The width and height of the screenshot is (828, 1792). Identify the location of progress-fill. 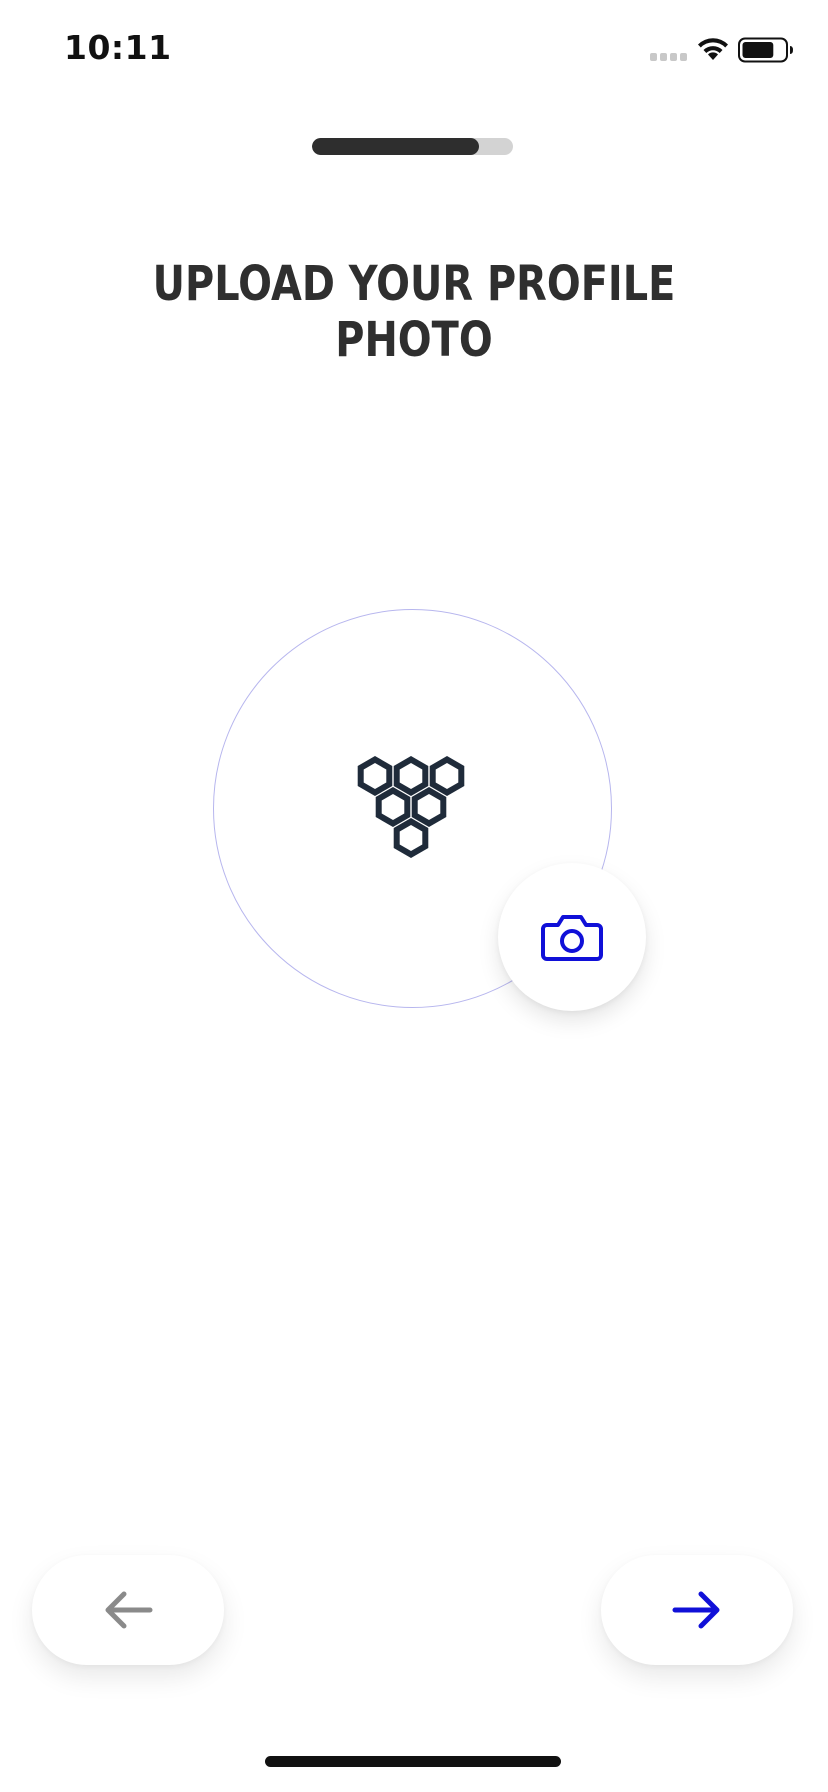
(395, 146).